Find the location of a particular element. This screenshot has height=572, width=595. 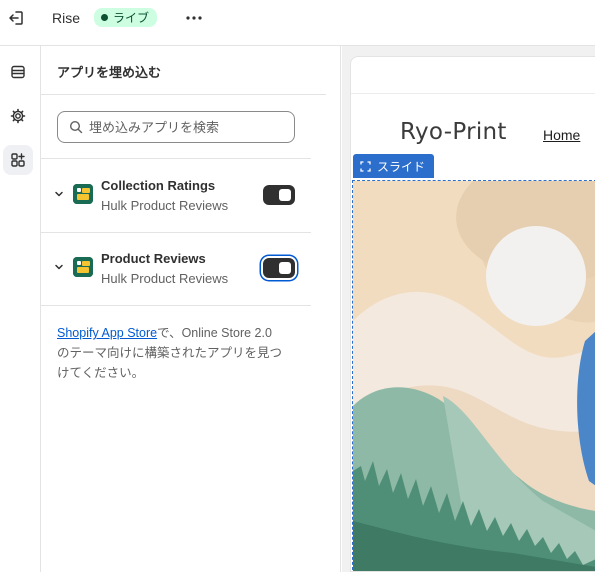

editor-nav-rail is located at coordinates (20, 309).